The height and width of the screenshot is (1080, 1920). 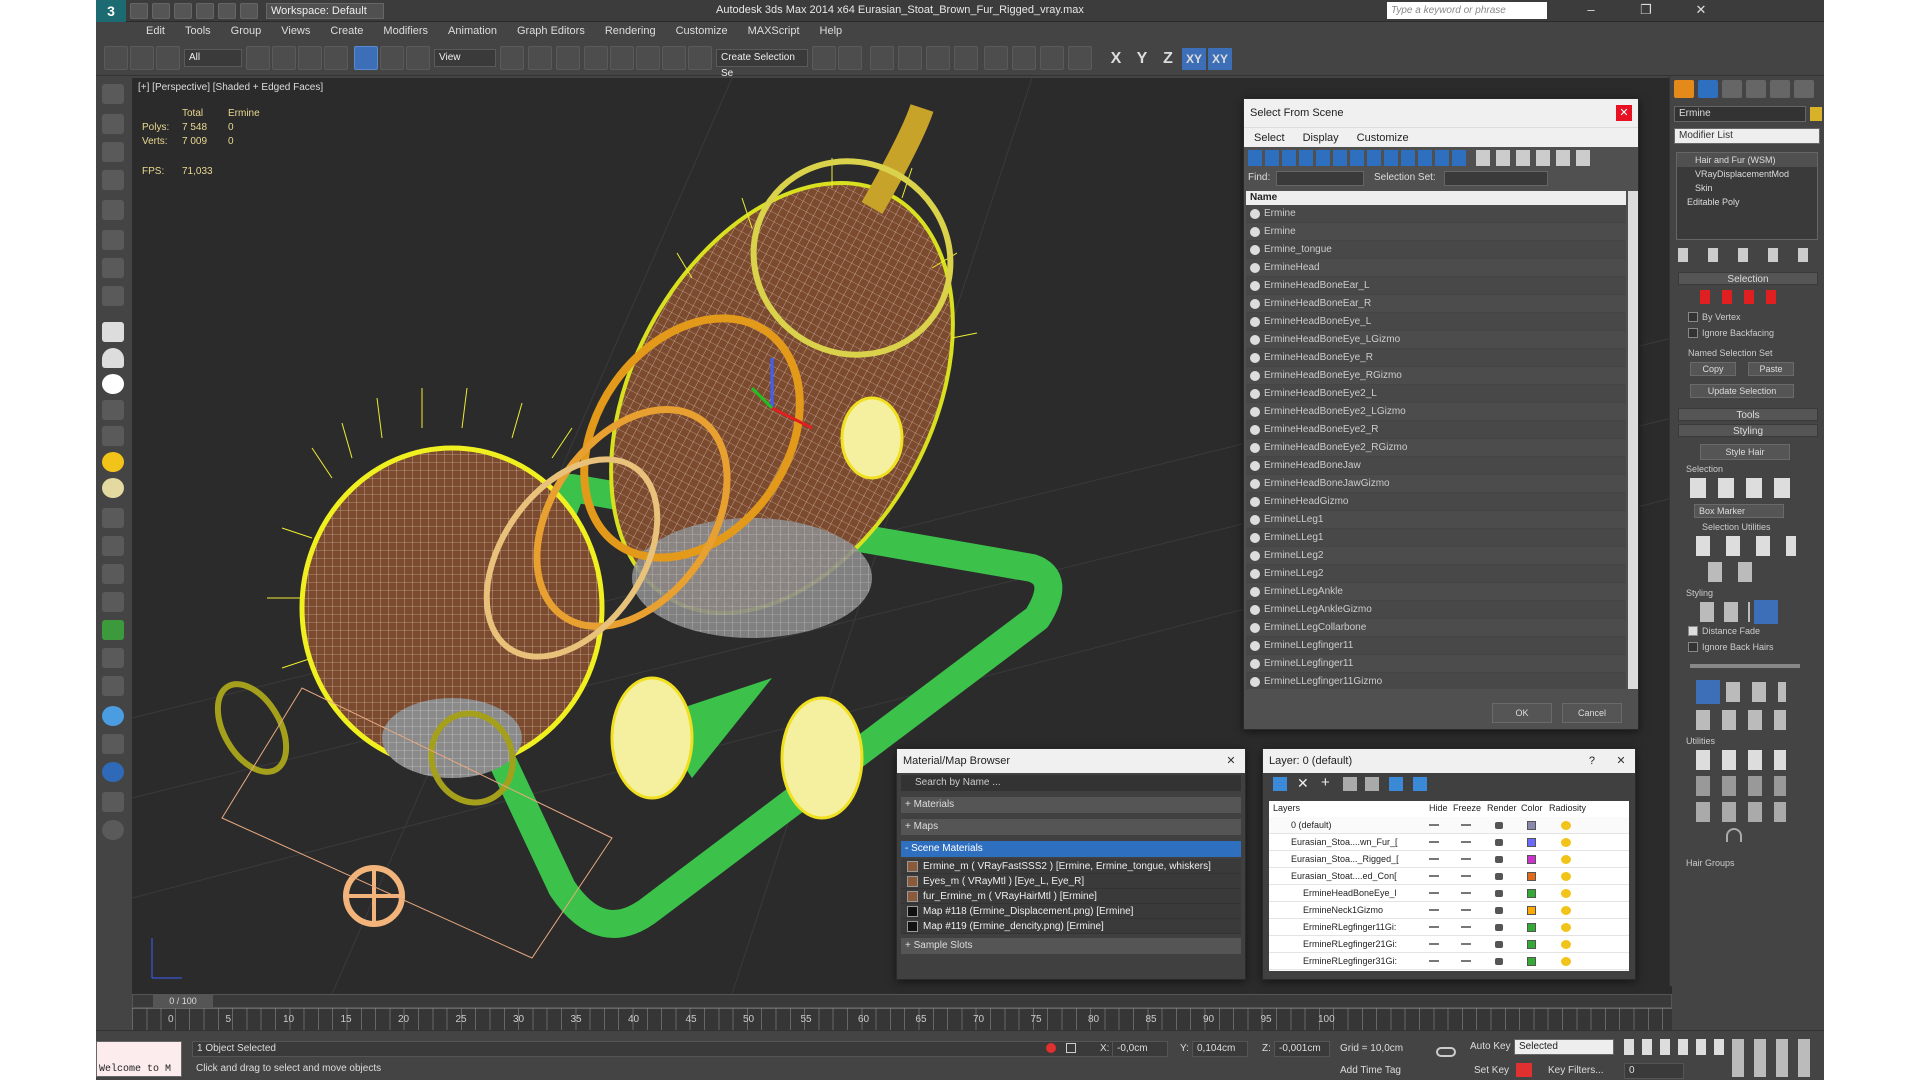 What do you see at coordinates (113, 546) in the screenshot?
I see `dynamics-icon` at bounding box center [113, 546].